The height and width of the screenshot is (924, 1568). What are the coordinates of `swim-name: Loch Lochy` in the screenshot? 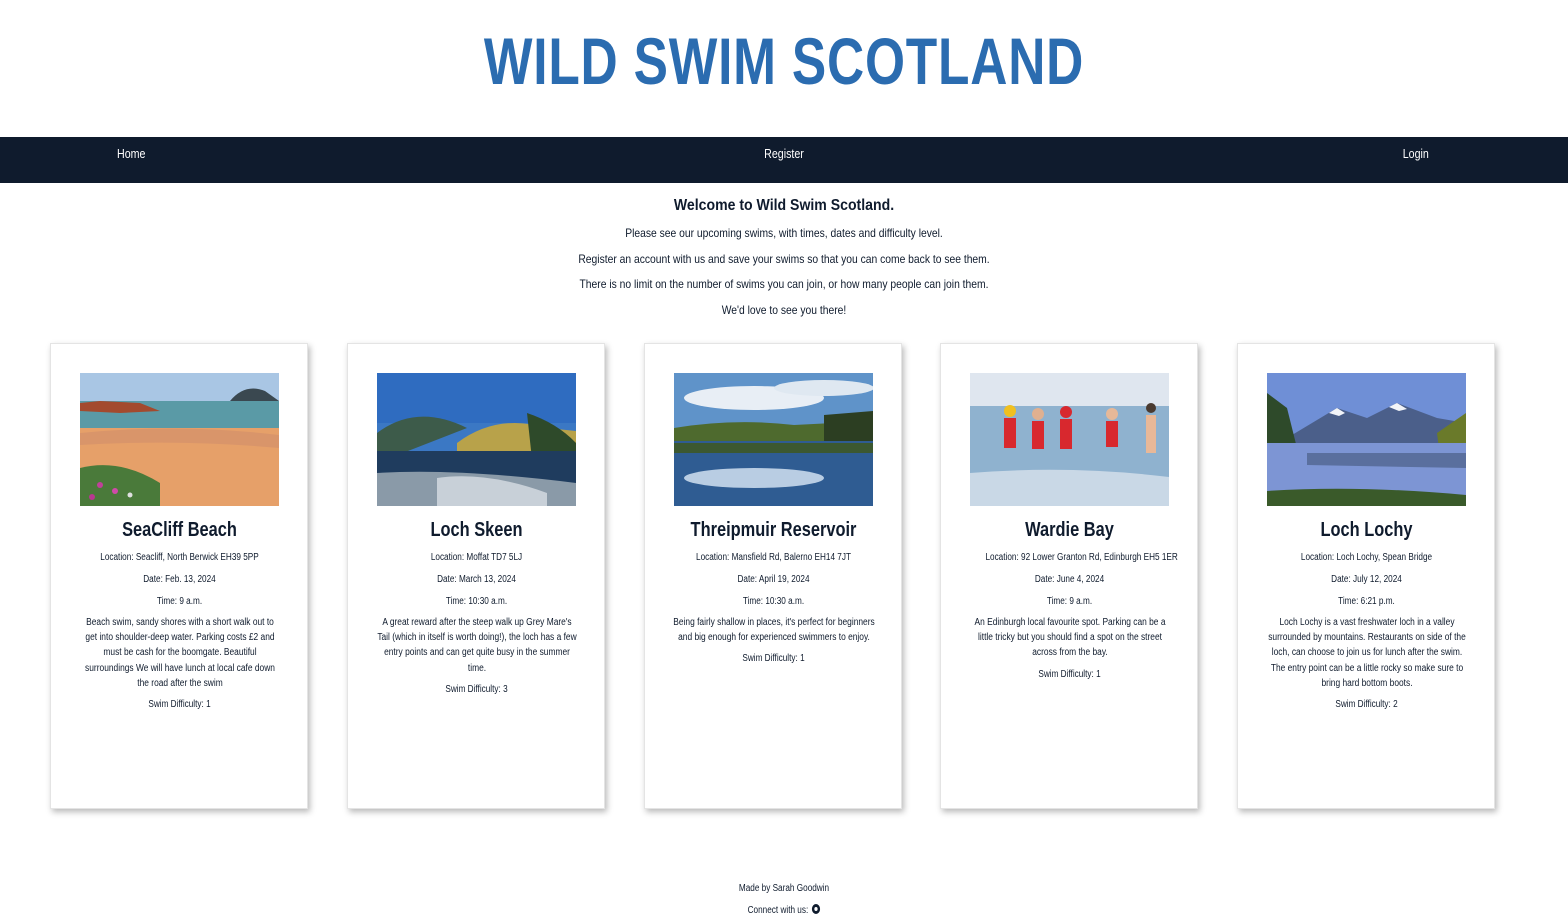 It's located at (1366, 530).